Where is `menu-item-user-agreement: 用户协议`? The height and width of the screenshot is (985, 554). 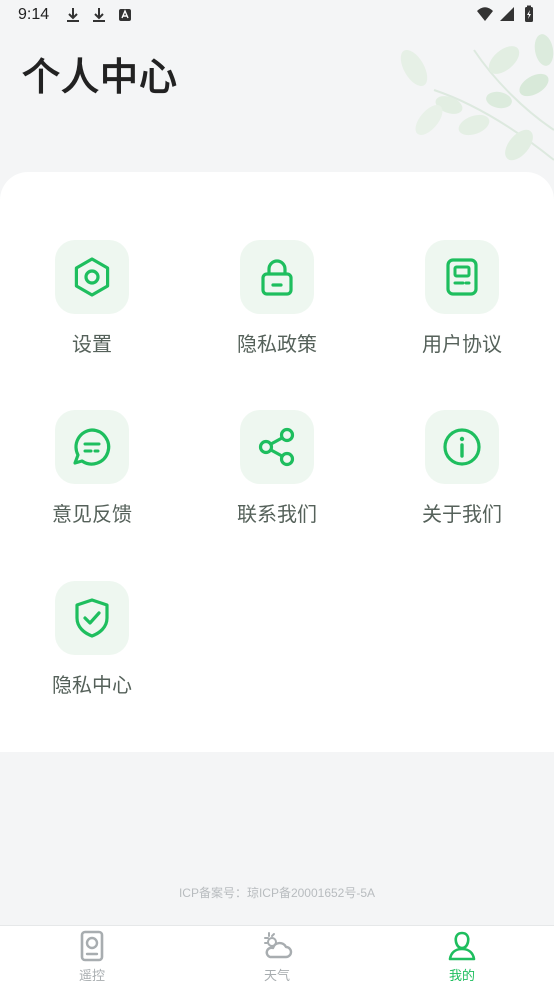
menu-item-user-agreement: 用户协议 is located at coordinates (462, 305).